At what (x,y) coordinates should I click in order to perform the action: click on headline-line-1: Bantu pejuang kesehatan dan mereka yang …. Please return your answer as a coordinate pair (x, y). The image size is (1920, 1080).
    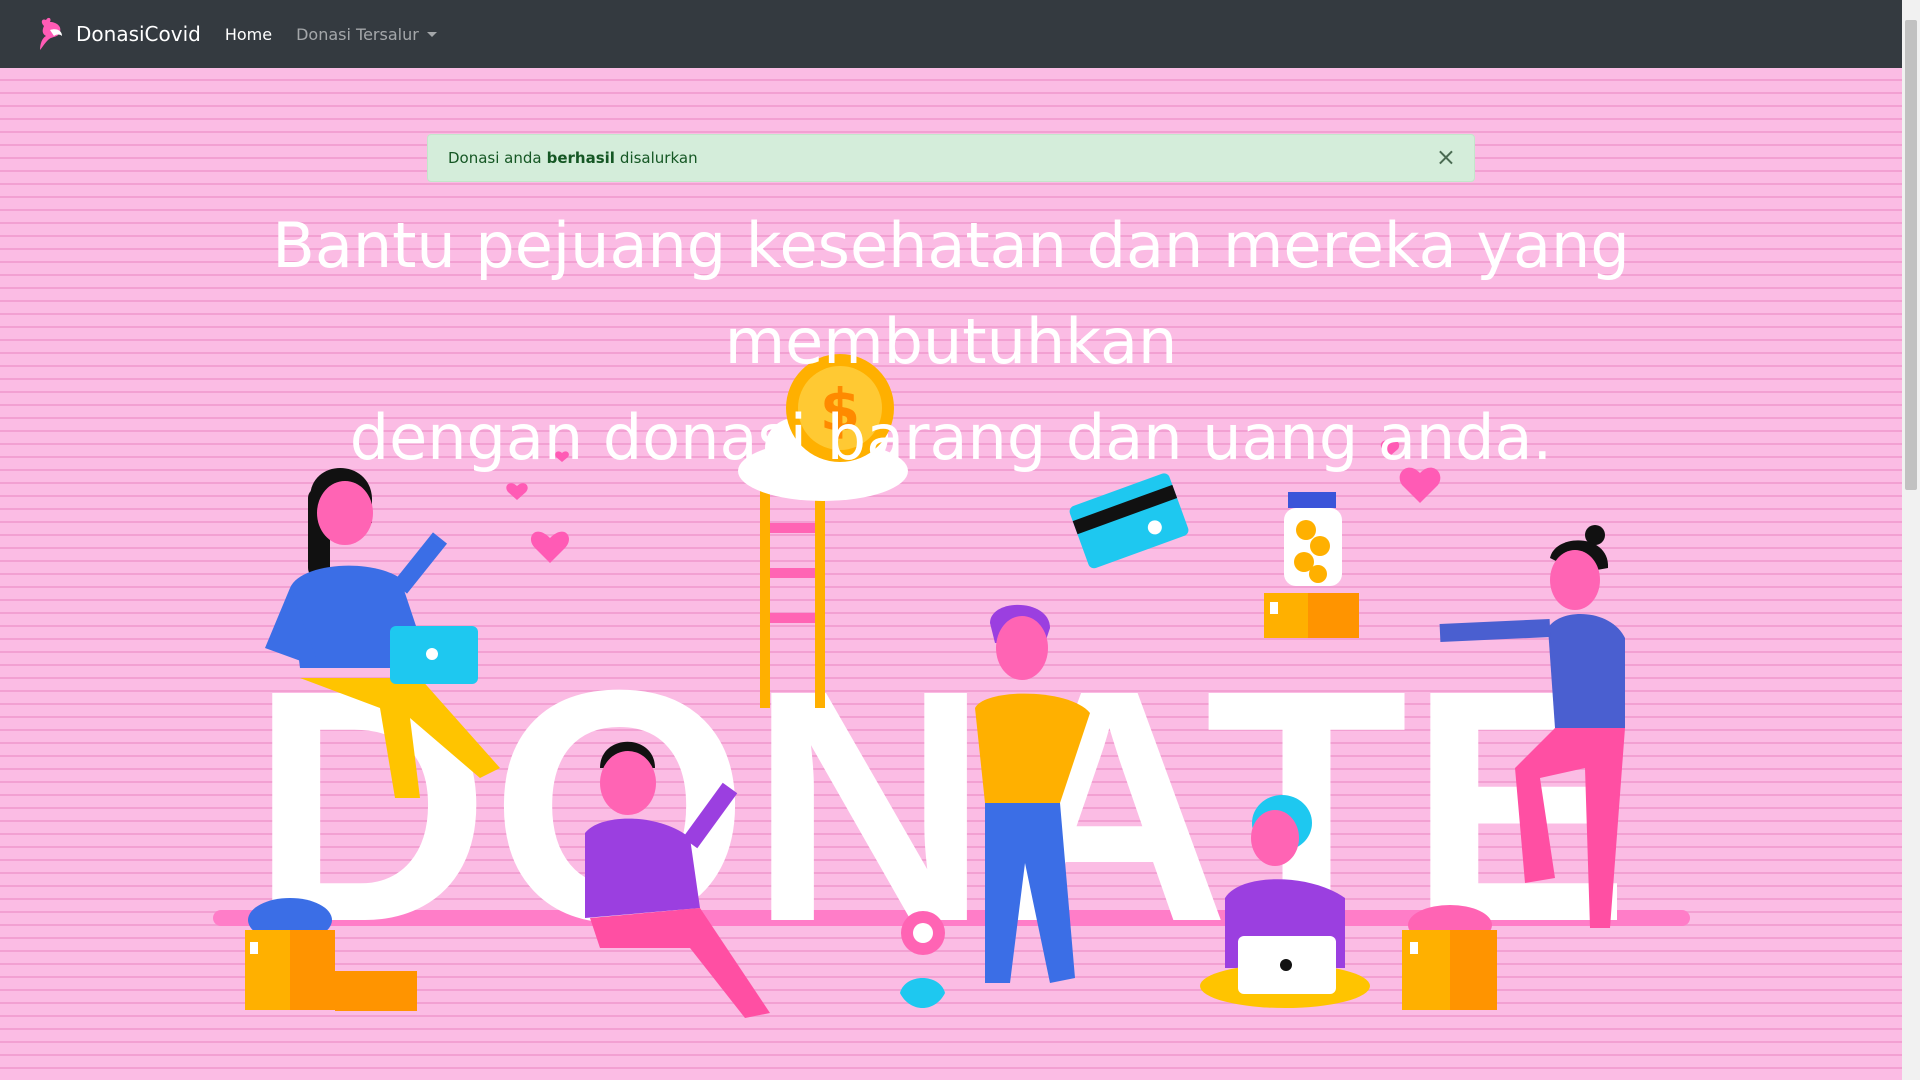
    Looking at the image, I should click on (951, 293).